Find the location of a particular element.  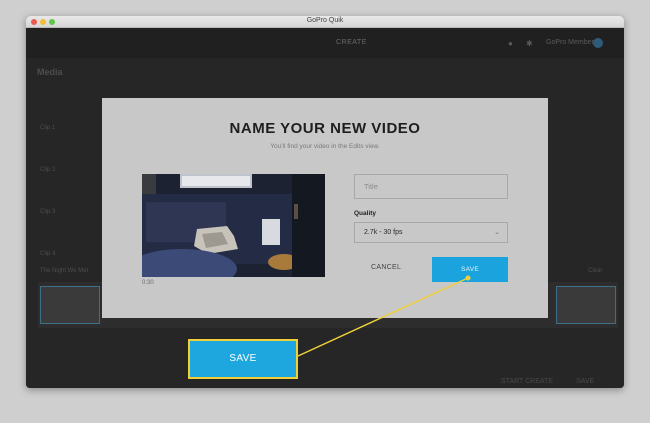

filter-label: Clear is located at coordinates (595, 271).